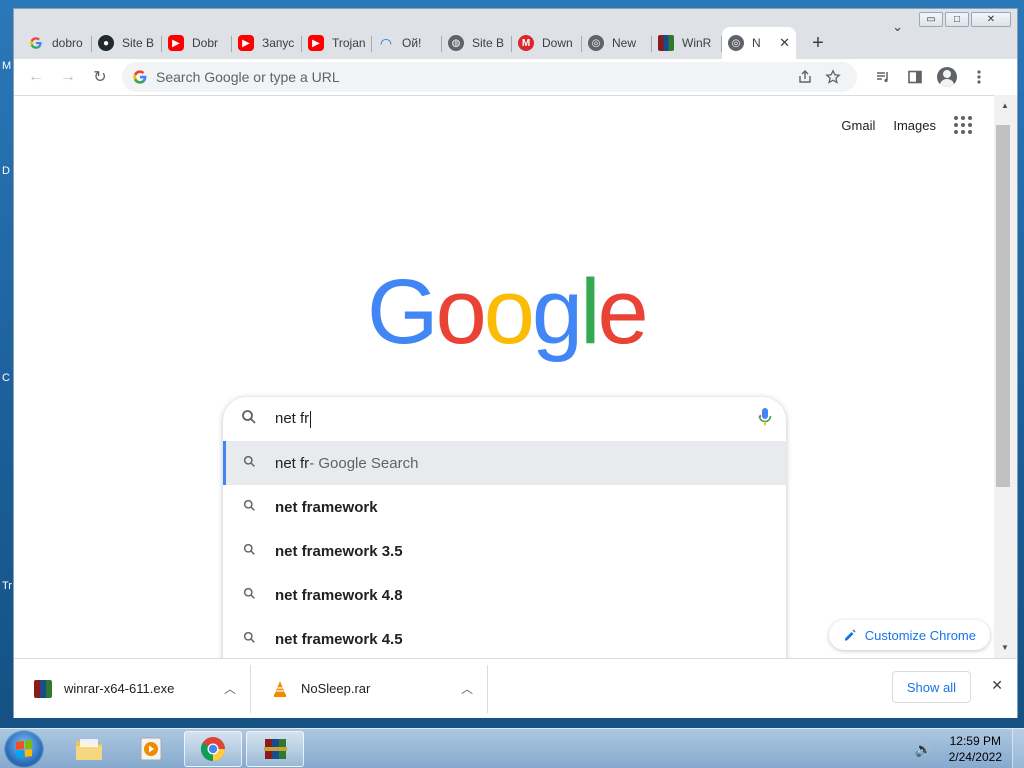  I want to click on customize-chrome-label: Customize Chrome, so click(920, 635).